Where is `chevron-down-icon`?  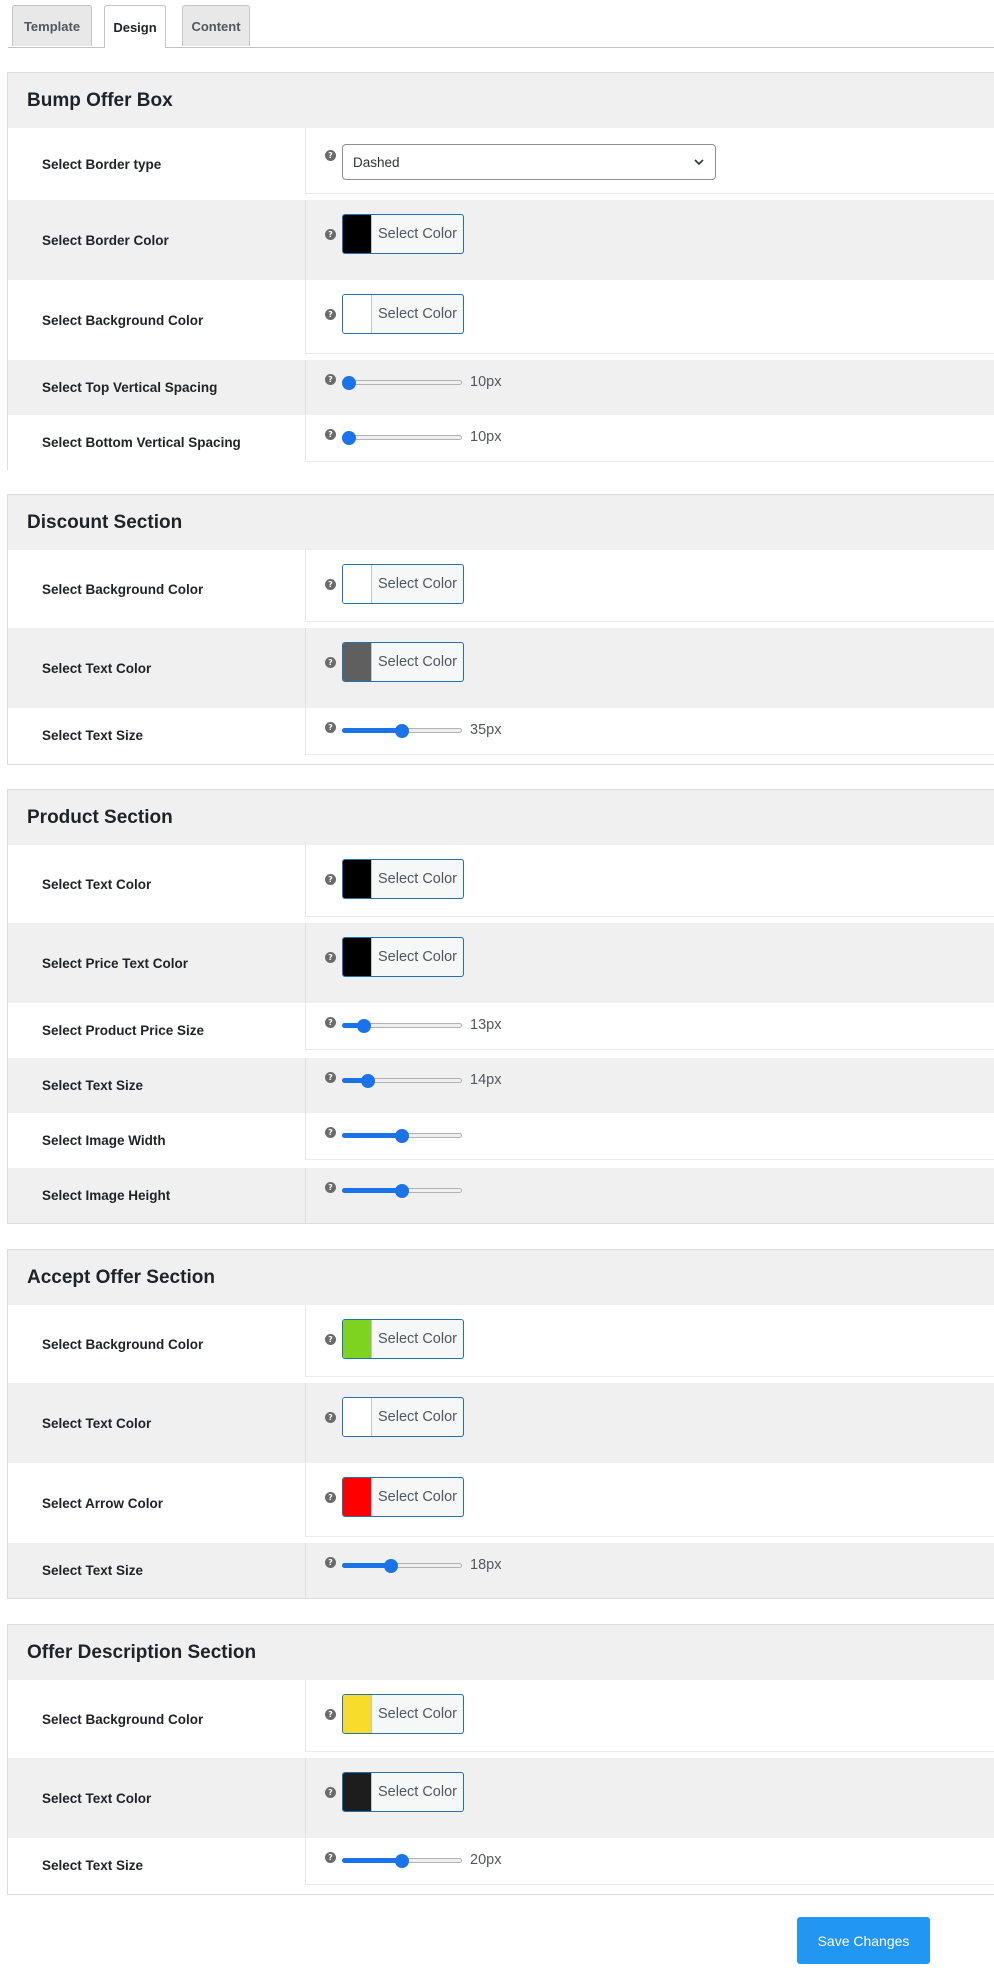
chevron-down-icon is located at coordinates (699, 162).